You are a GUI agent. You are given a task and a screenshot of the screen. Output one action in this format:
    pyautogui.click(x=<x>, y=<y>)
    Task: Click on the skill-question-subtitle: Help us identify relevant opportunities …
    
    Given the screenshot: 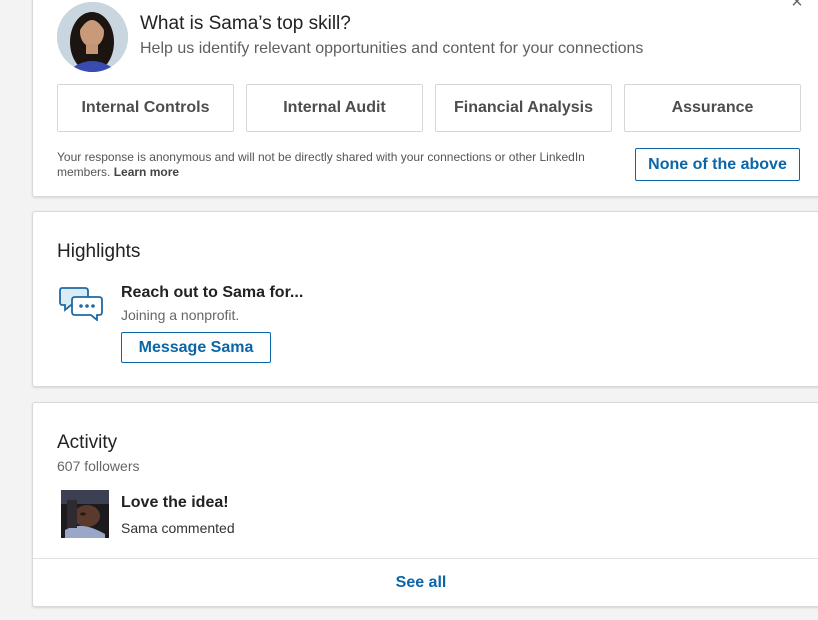 What is the action you would take?
    pyautogui.click(x=392, y=48)
    